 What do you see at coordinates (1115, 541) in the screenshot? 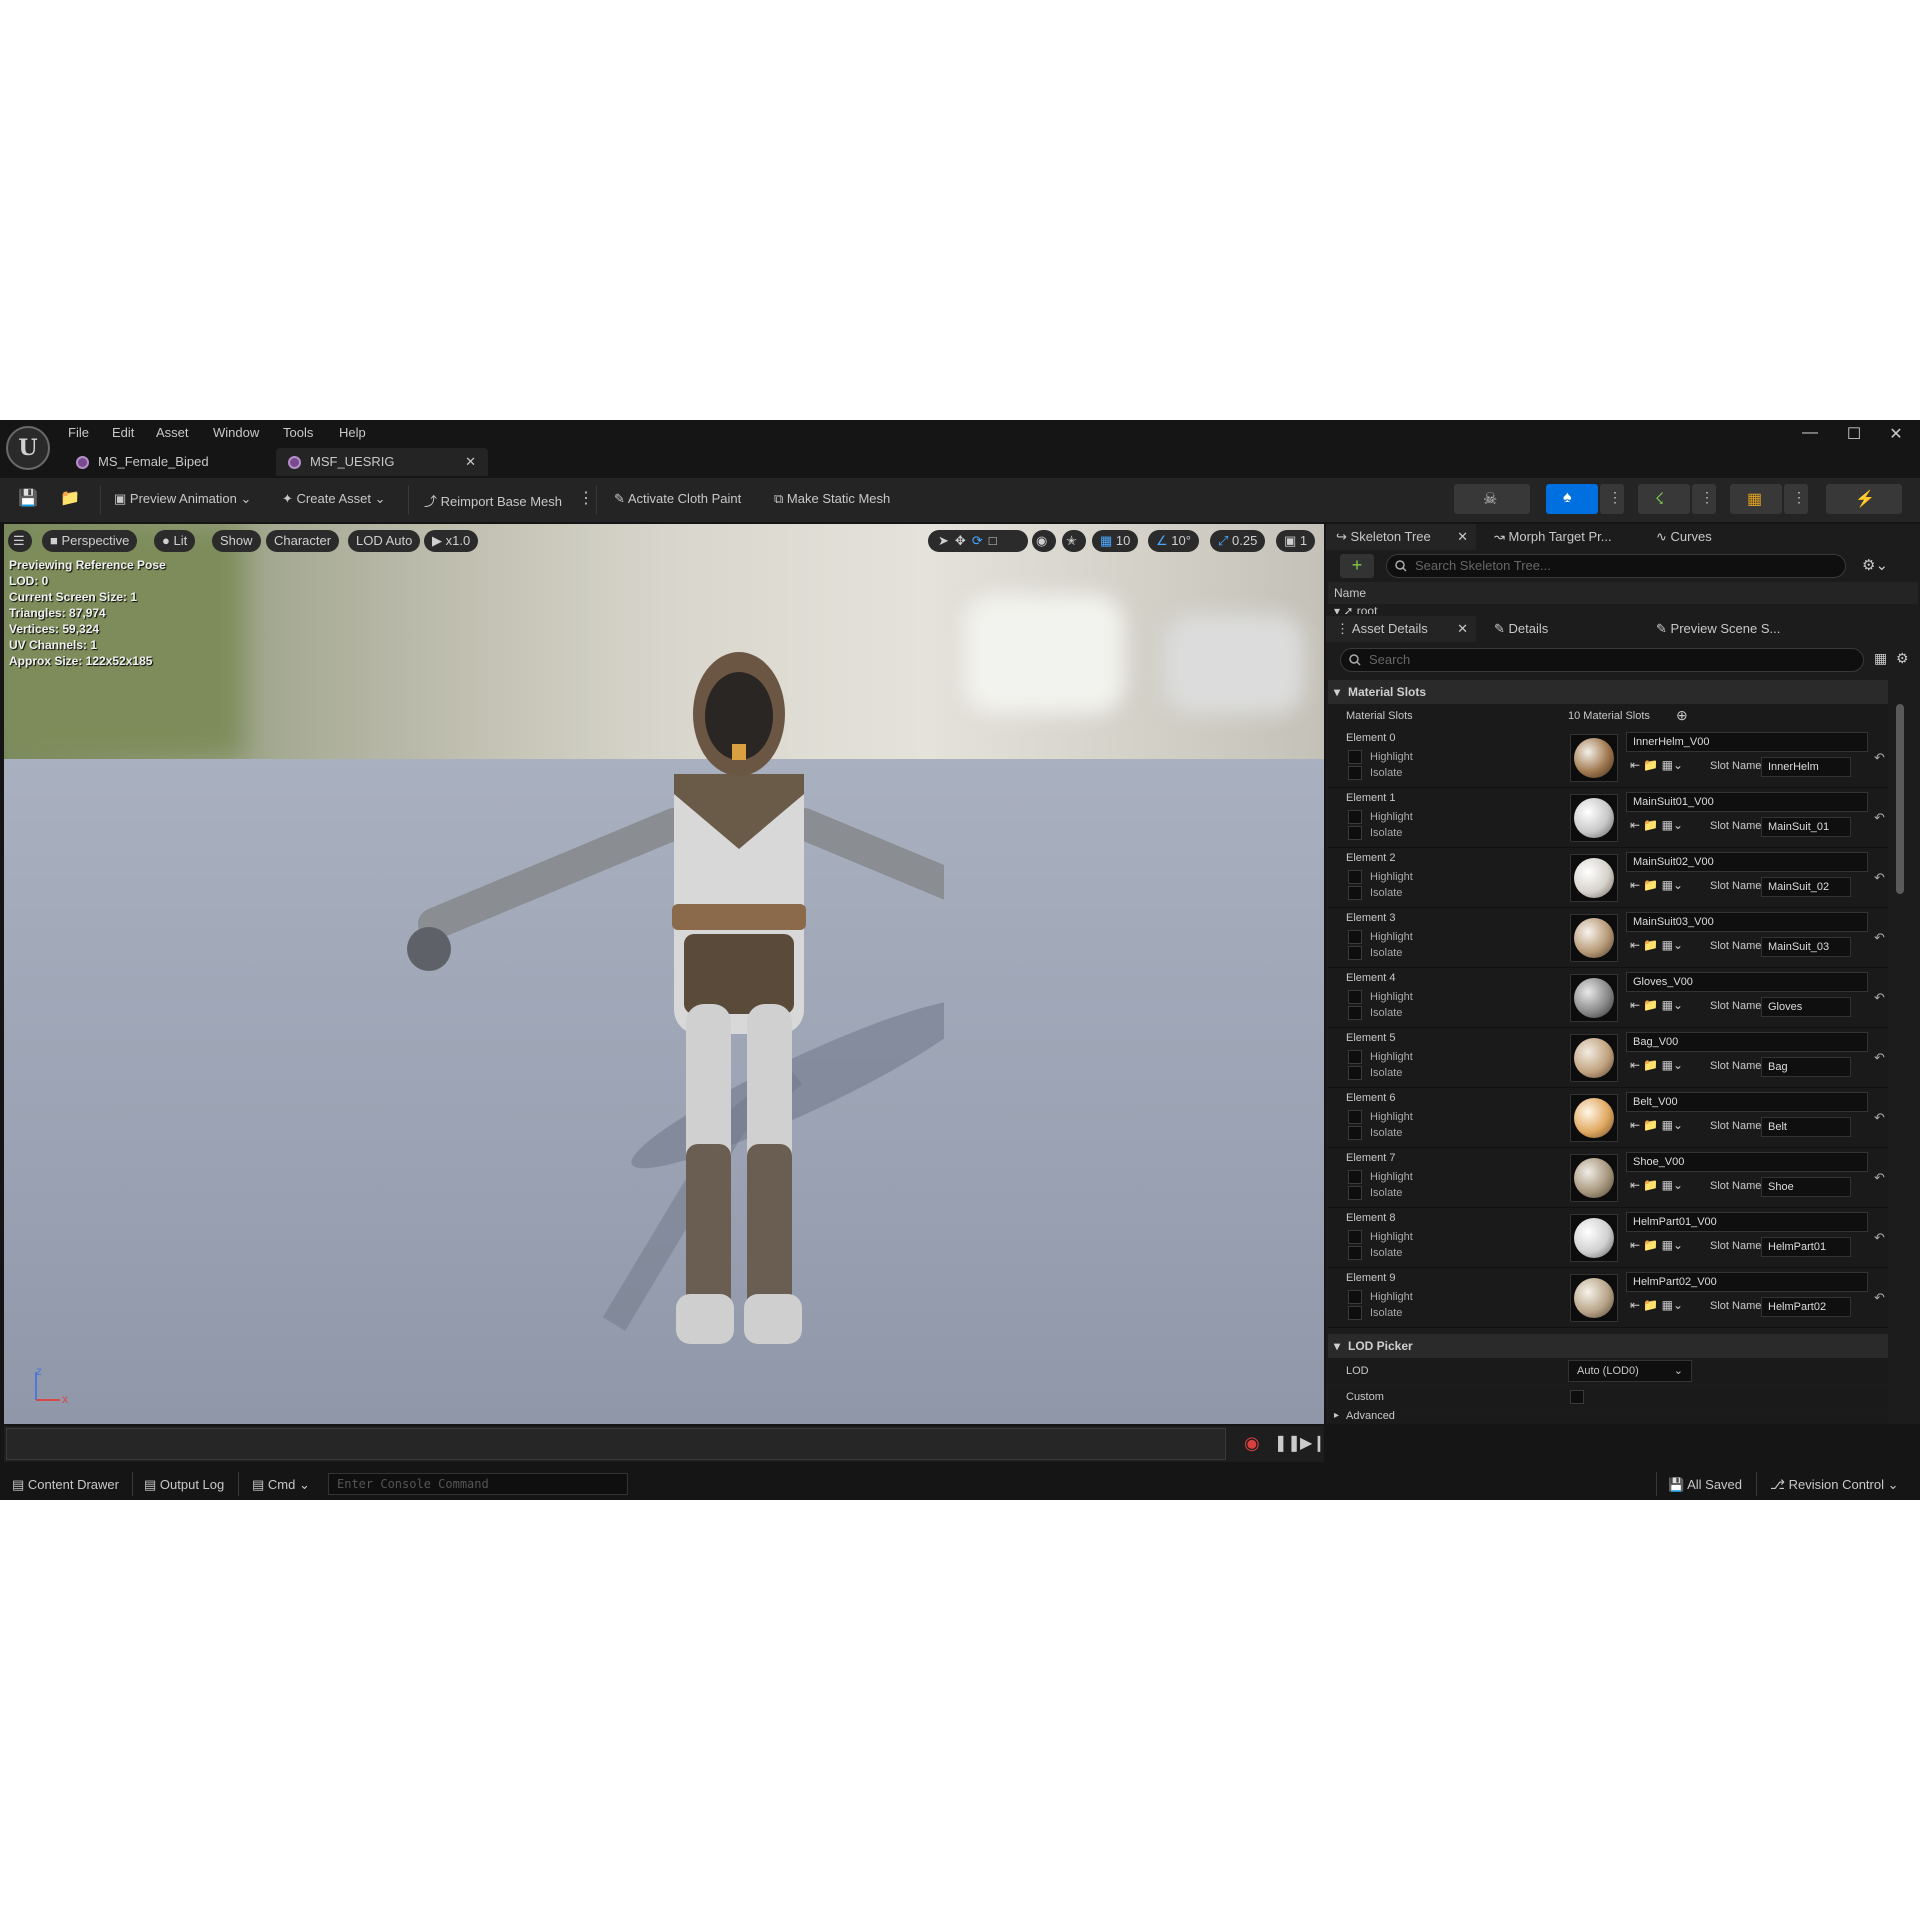
I see `grid-snap: ▦ 10` at bounding box center [1115, 541].